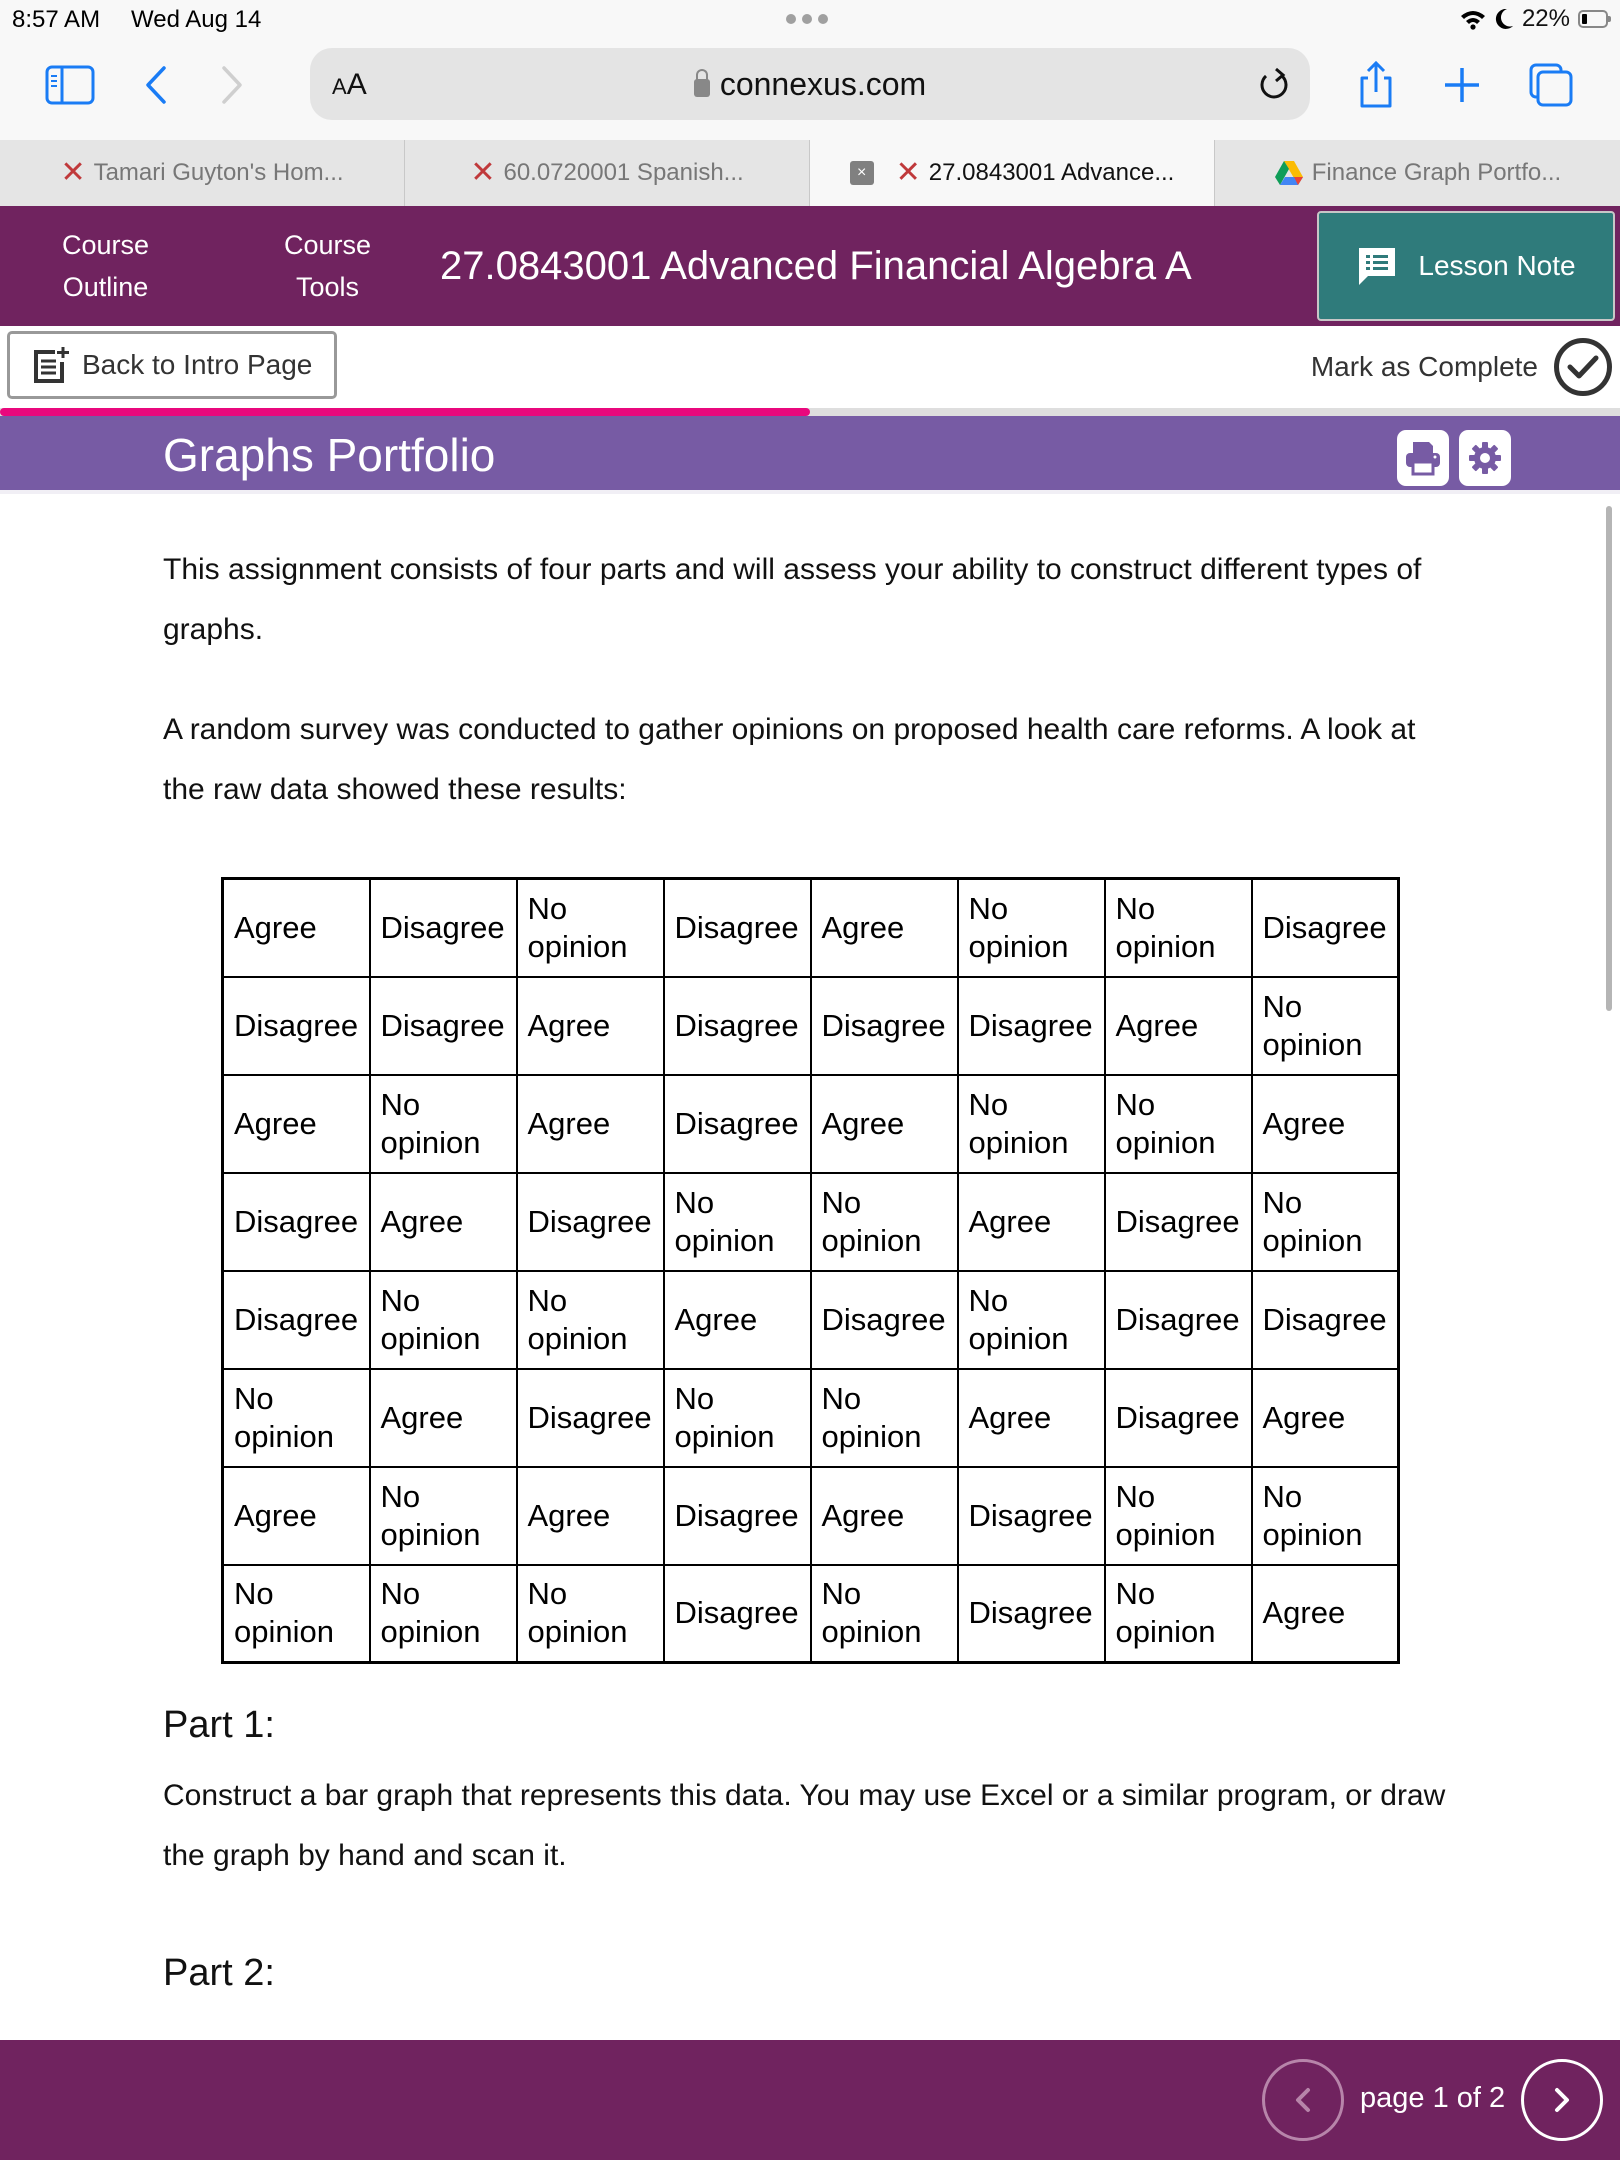  What do you see at coordinates (1461, 367) in the screenshot?
I see `mark-as-complete-button: Mark as Complete` at bounding box center [1461, 367].